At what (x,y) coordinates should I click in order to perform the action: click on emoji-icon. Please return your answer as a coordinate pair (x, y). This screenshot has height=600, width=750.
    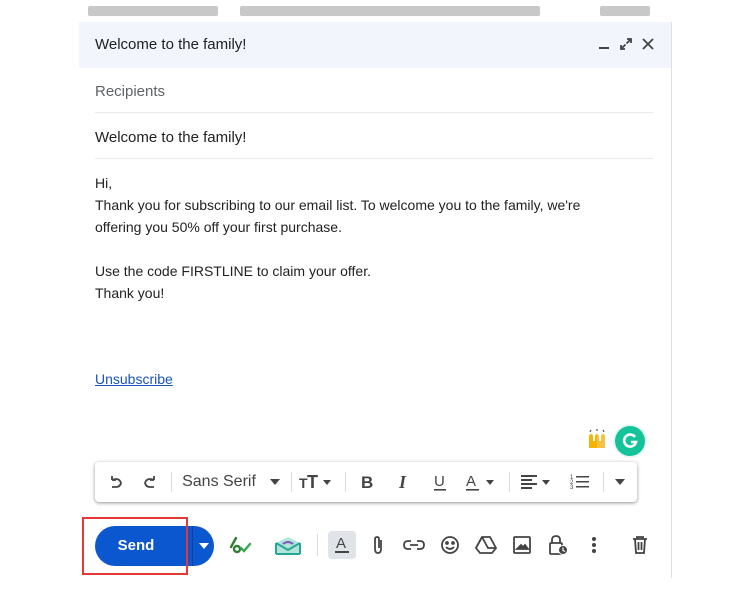
    Looking at the image, I should click on (450, 545).